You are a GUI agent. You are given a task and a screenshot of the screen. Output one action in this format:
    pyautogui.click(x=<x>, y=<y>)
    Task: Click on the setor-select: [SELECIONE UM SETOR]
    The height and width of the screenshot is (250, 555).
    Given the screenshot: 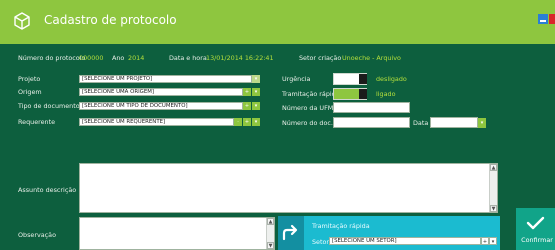 What is the action you would take?
    pyautogui.click(x=405, y=241)
    